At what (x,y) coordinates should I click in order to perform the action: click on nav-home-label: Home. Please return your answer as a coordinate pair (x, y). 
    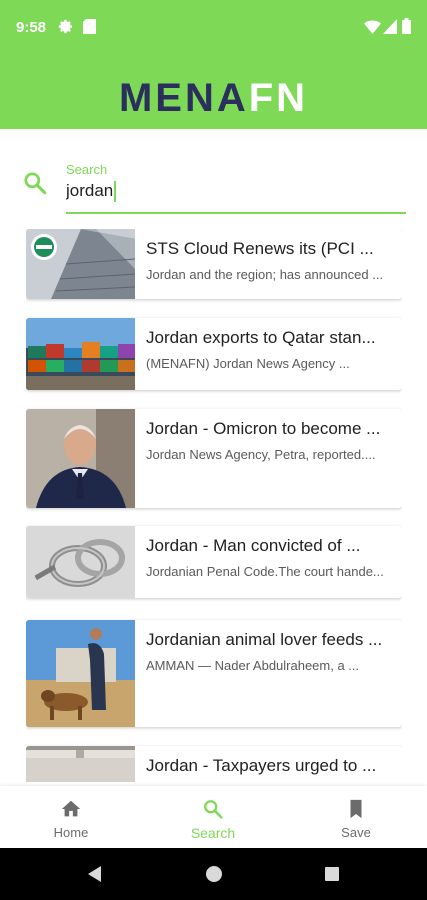
    Looking at the image, I should click on (71, 832).